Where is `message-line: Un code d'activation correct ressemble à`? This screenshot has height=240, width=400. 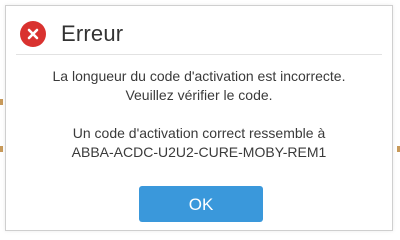 message-line: Un code d'activation correct ressemble à is located at coordinates (199, 133).